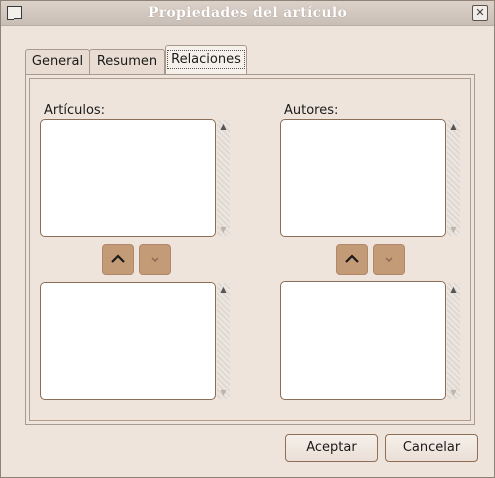 This screenshot has width=495, height=478. I want to click on autores-selected-list, so click(363, 178).